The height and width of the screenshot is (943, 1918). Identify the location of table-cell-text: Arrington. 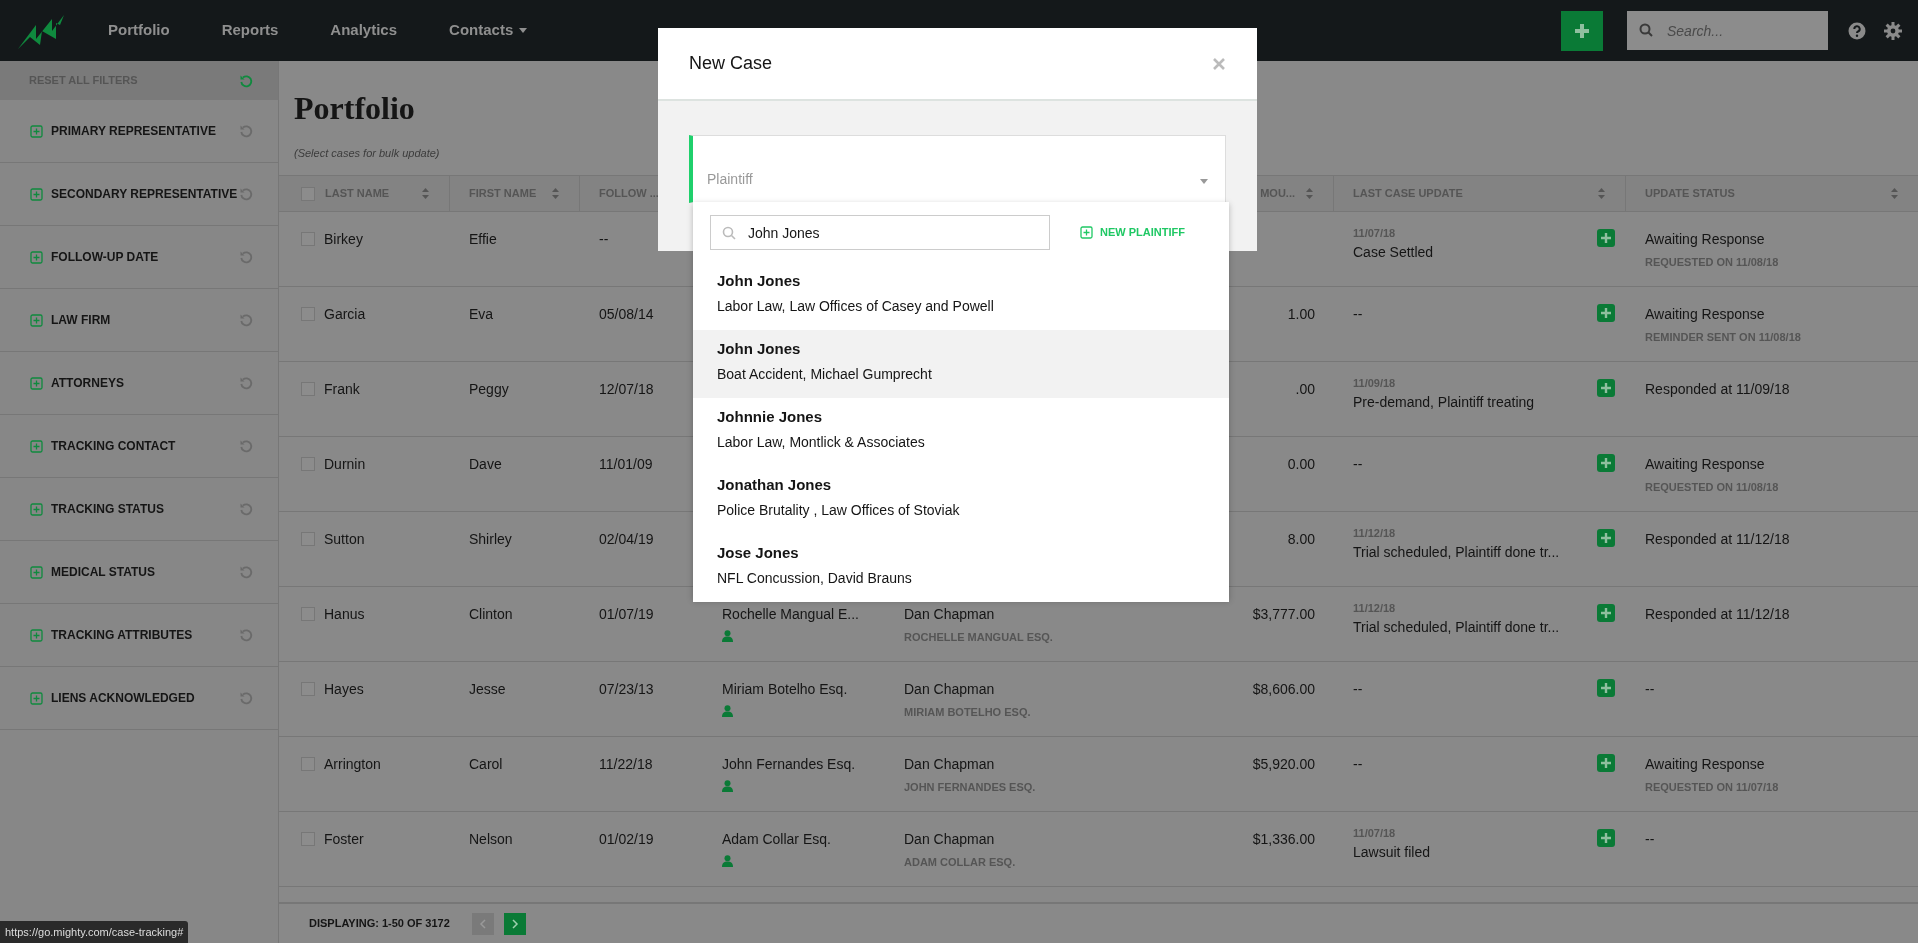
(352, 764).